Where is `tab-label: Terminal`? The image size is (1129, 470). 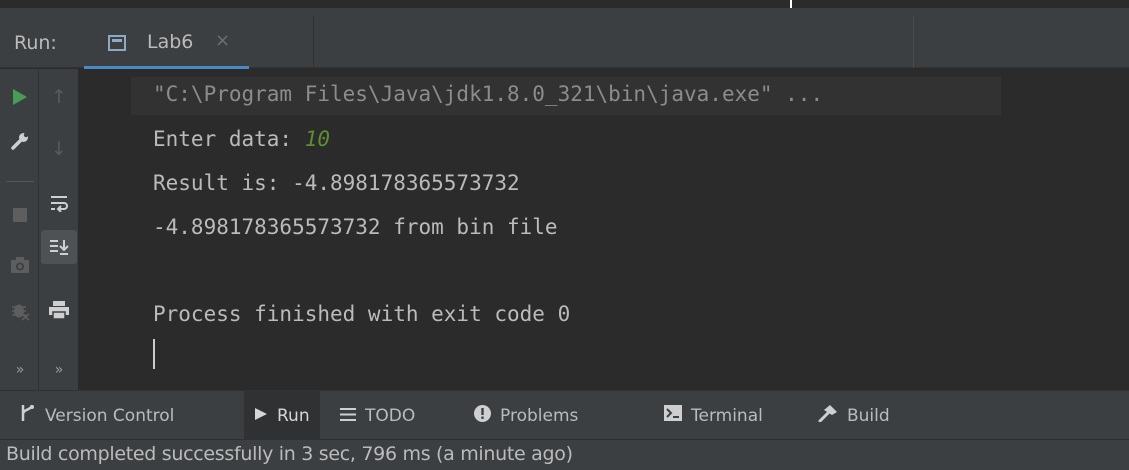 tab-label: Terminal is located at coordinates (727, 415).